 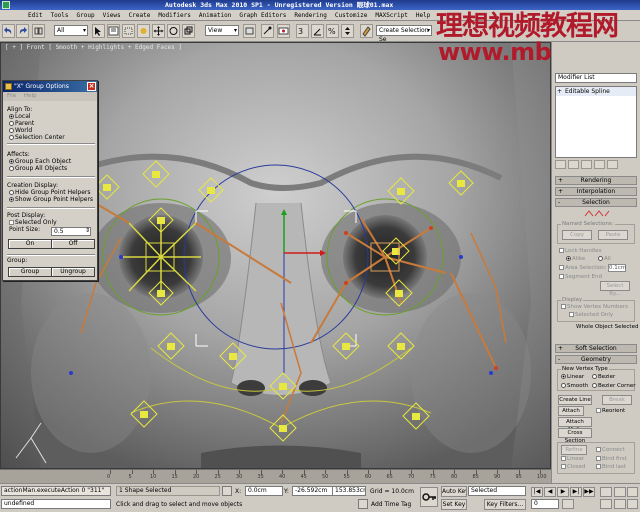 What do you see at coordinates (423, 15) in the screenshot?
I see `menu-help: Help` at bounding box center [423, 15].